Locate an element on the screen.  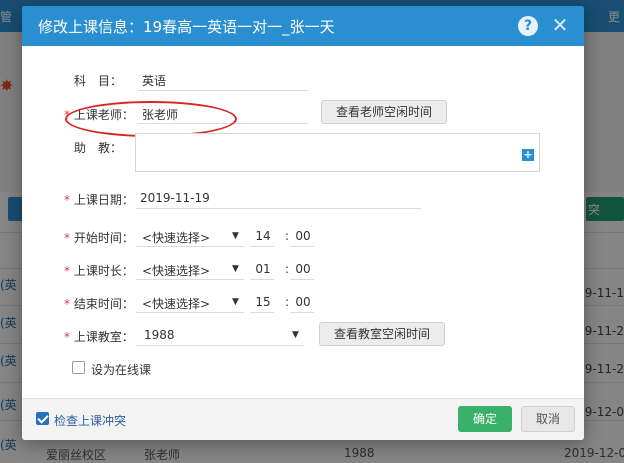
check-conflict-checkbox is located at coordinates (42, 418).